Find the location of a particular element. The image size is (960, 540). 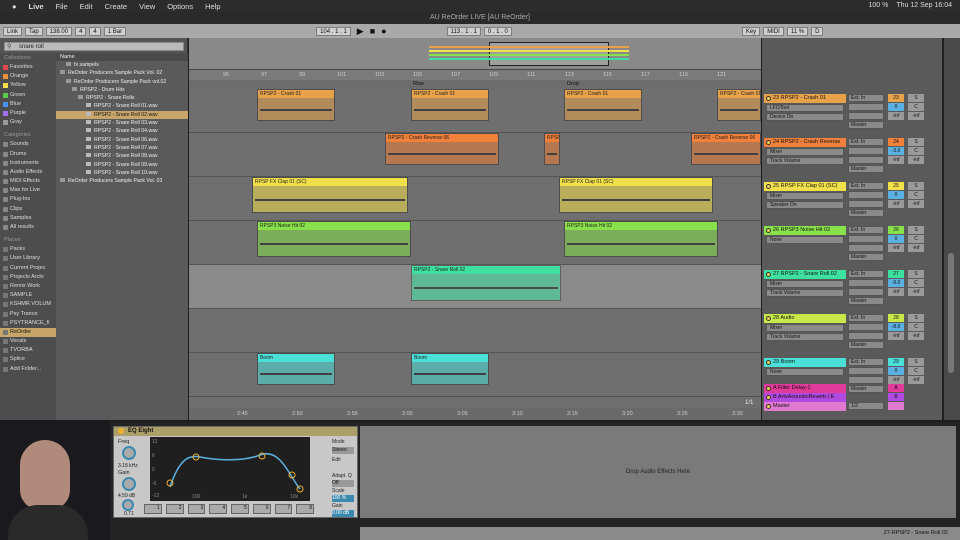

place-item: SAMPLE is located at coordinates (28, 295).